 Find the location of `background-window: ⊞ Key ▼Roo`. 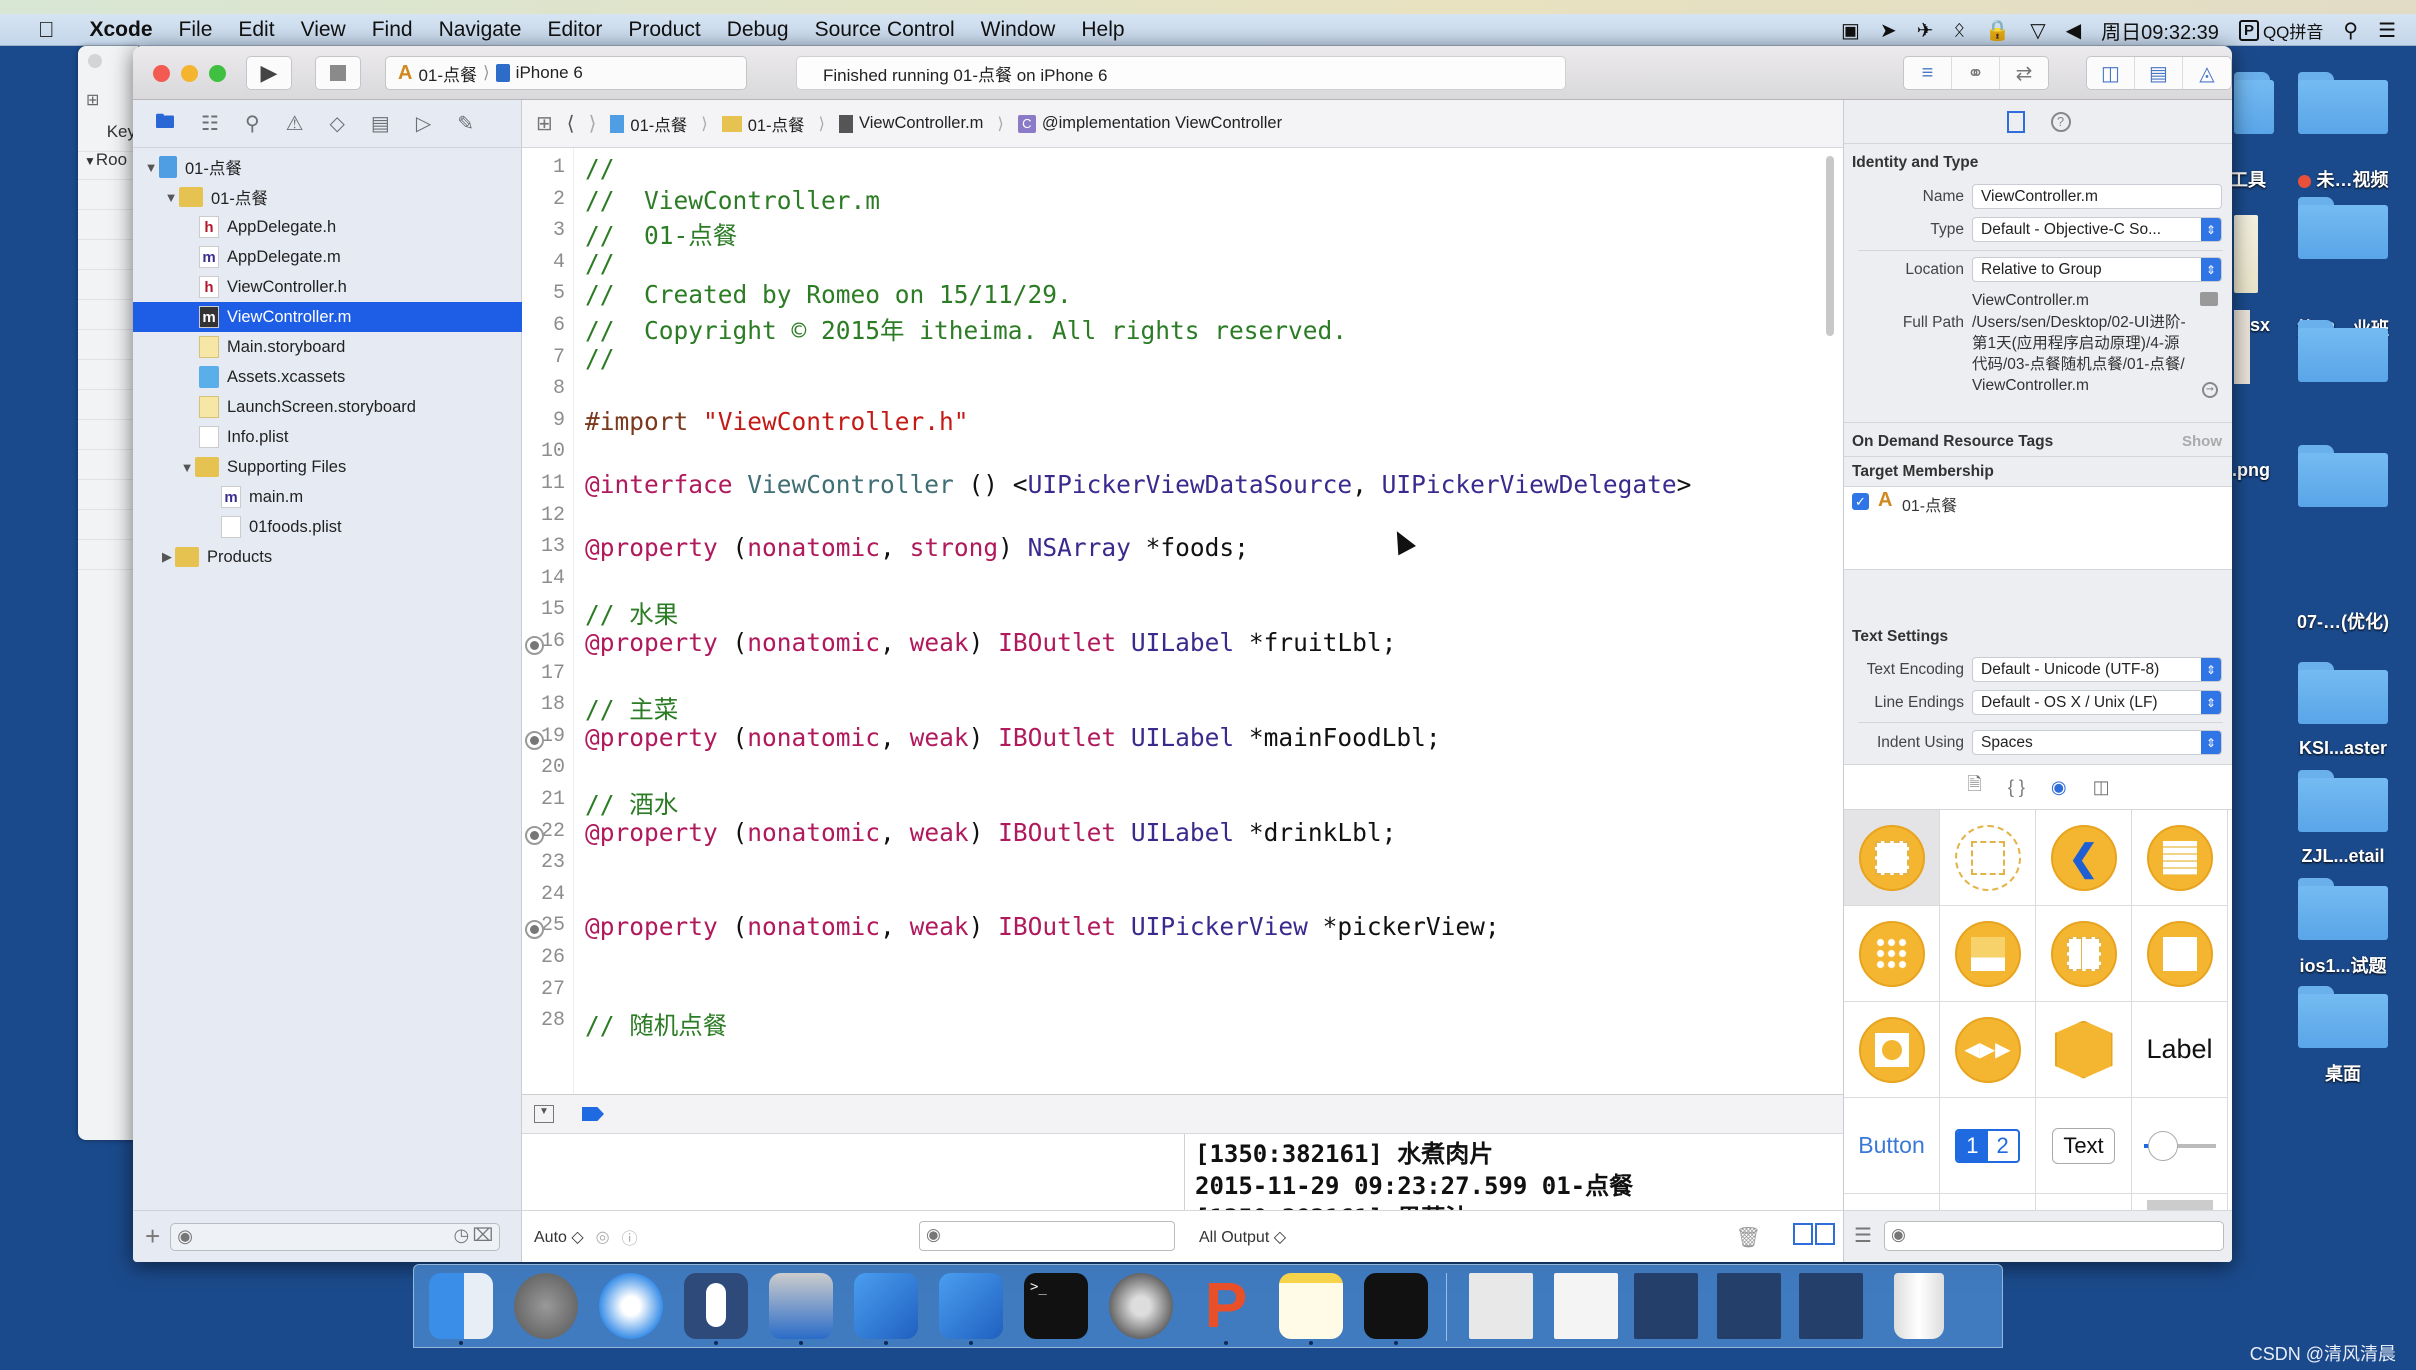

background-window: ⊞ Key ▼Roo is located at coordinates (108, 593).